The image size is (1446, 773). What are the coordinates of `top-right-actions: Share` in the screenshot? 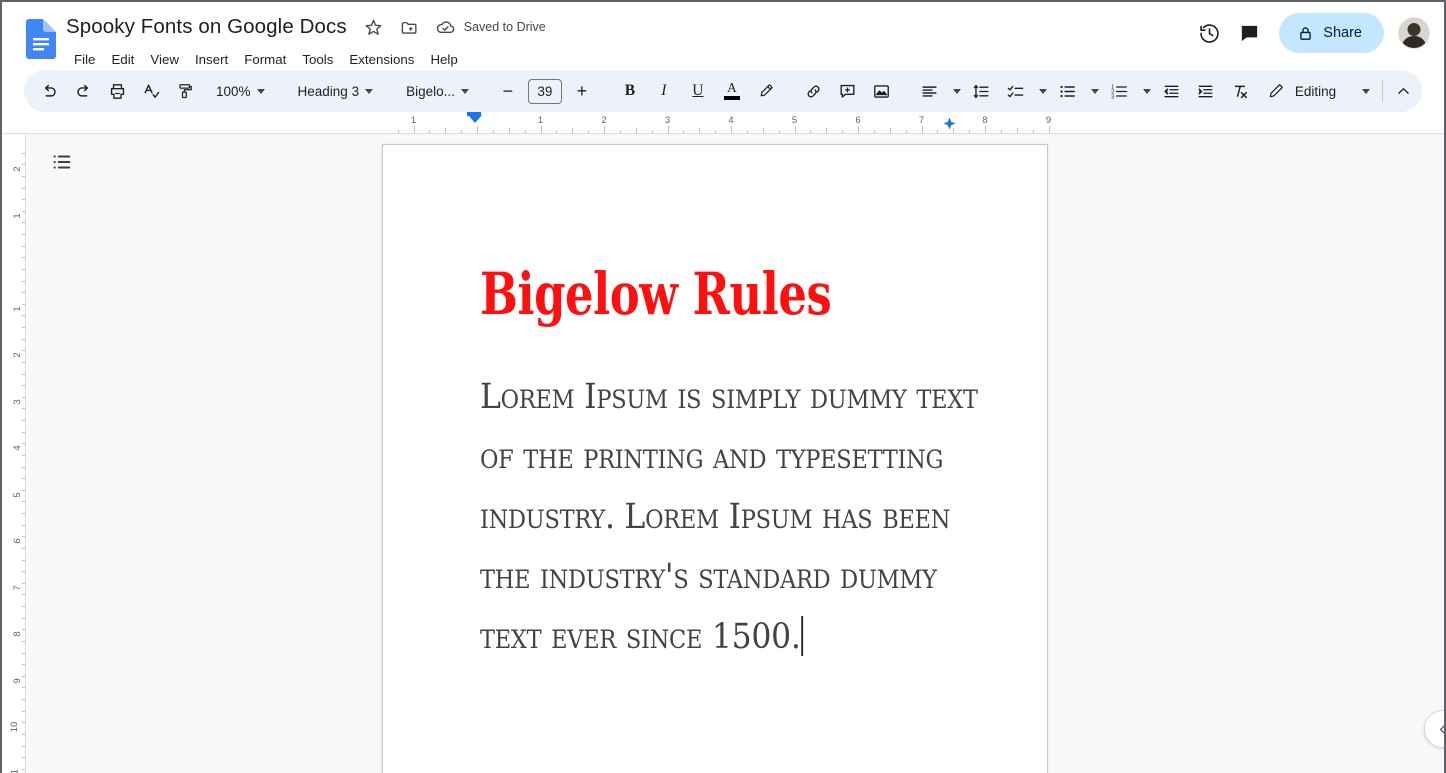 It's located at (1309, 33).